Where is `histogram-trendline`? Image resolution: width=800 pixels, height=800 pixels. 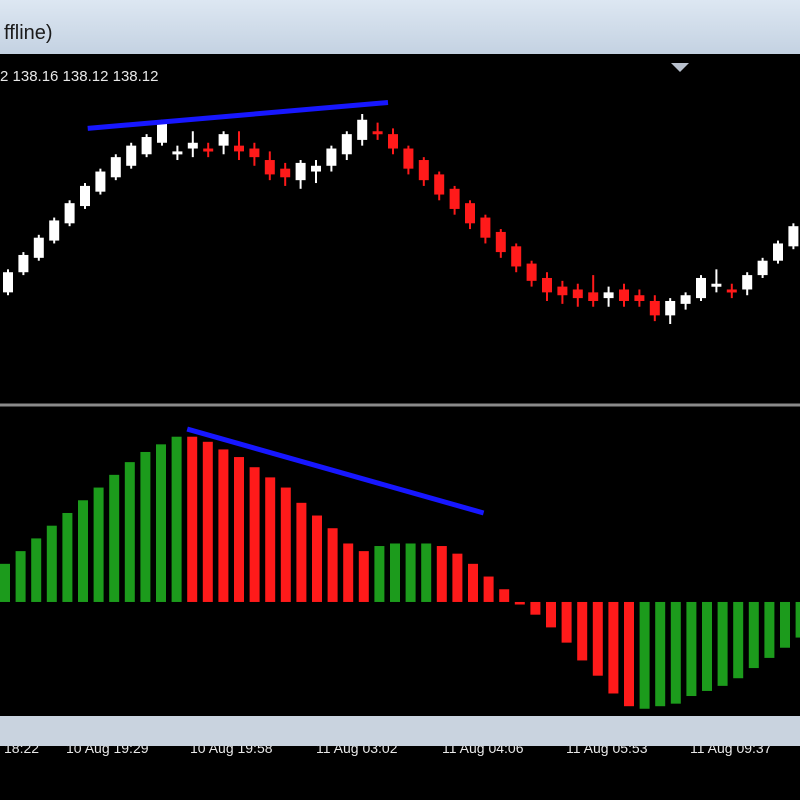 histogram-trendline is located at coordinates (335, 471).